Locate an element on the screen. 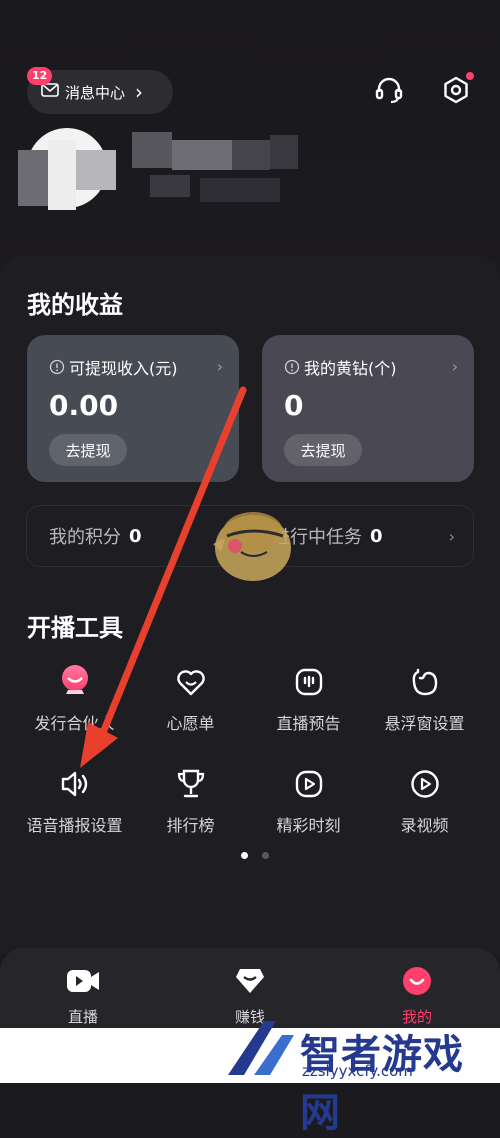 The width and height of the screenshot is (500, 1138). page-indicator is located at coordinates (255, 855).